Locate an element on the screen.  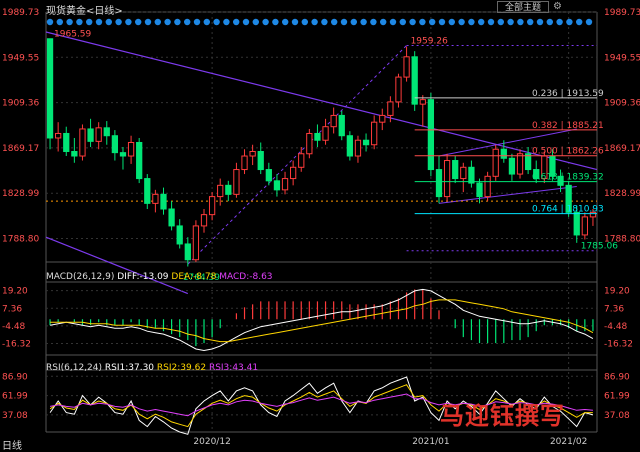
fib-level-label: 0.500 | 1862.26 is located at coordinates (568, 152).